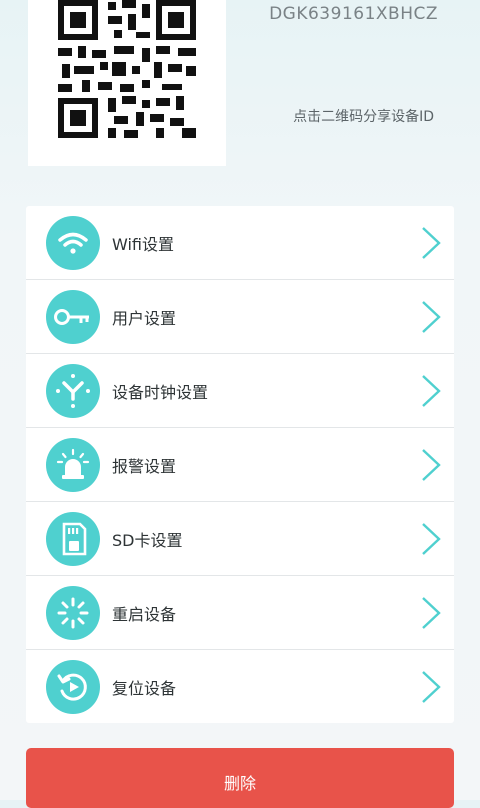 The width and height of the screenshot is (480, 808). Describe the element at coordinates (160, 392) in the screenshot. I see `menu-item-label: 设备时钟设置` at that location.